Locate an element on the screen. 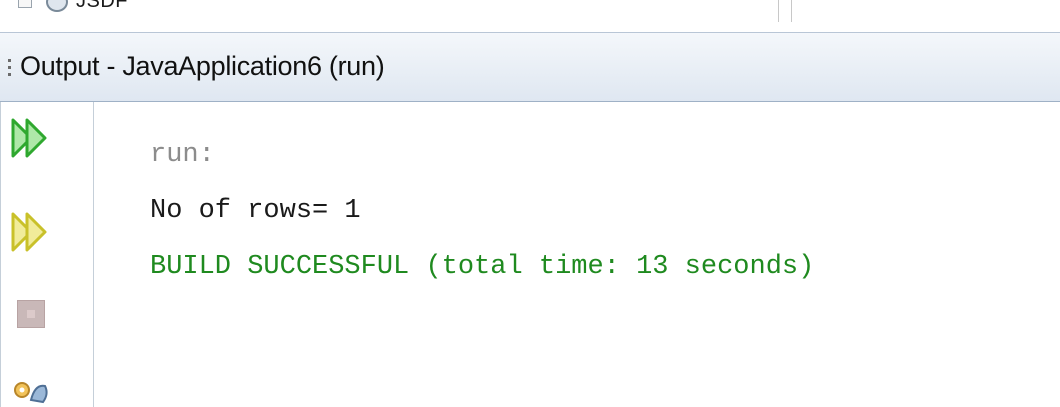 The width and height of the screenshot is (1060, 407). output-title: Output - JavaApplication6 (run) is located at coordinates (202, 66).